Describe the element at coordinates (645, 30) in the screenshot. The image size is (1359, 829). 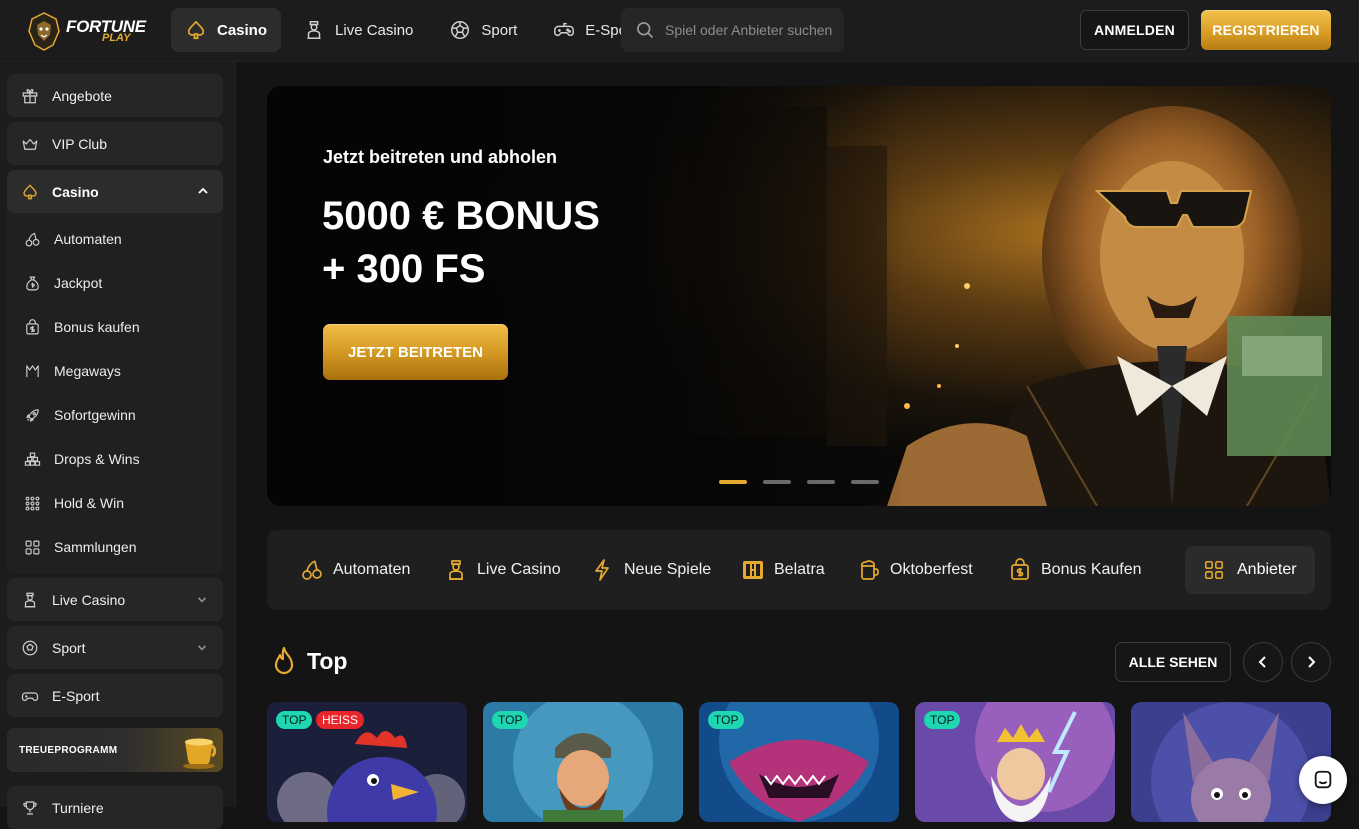
I see `search-icon` at that location.